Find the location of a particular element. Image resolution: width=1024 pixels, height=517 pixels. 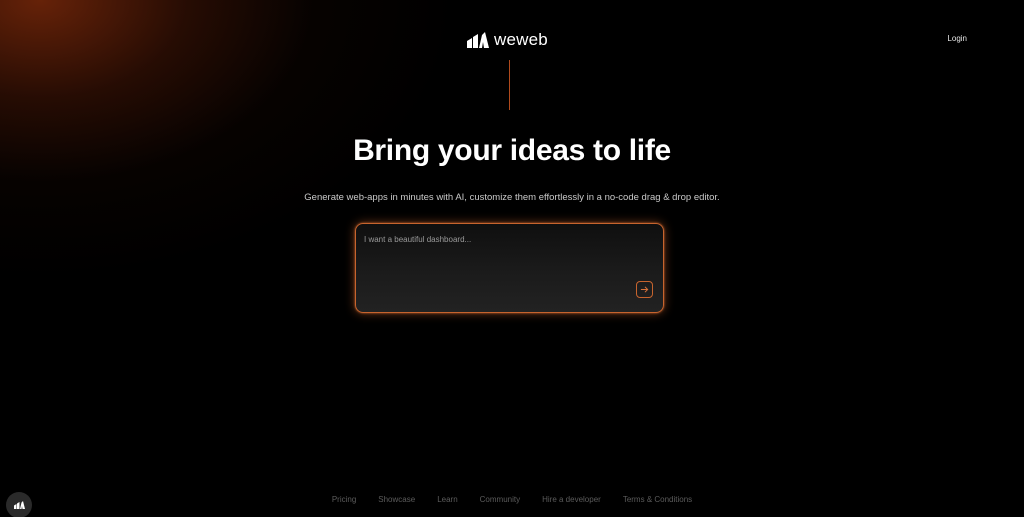

page-title: Bring your ideas to life is located at coordinates (512, 150).